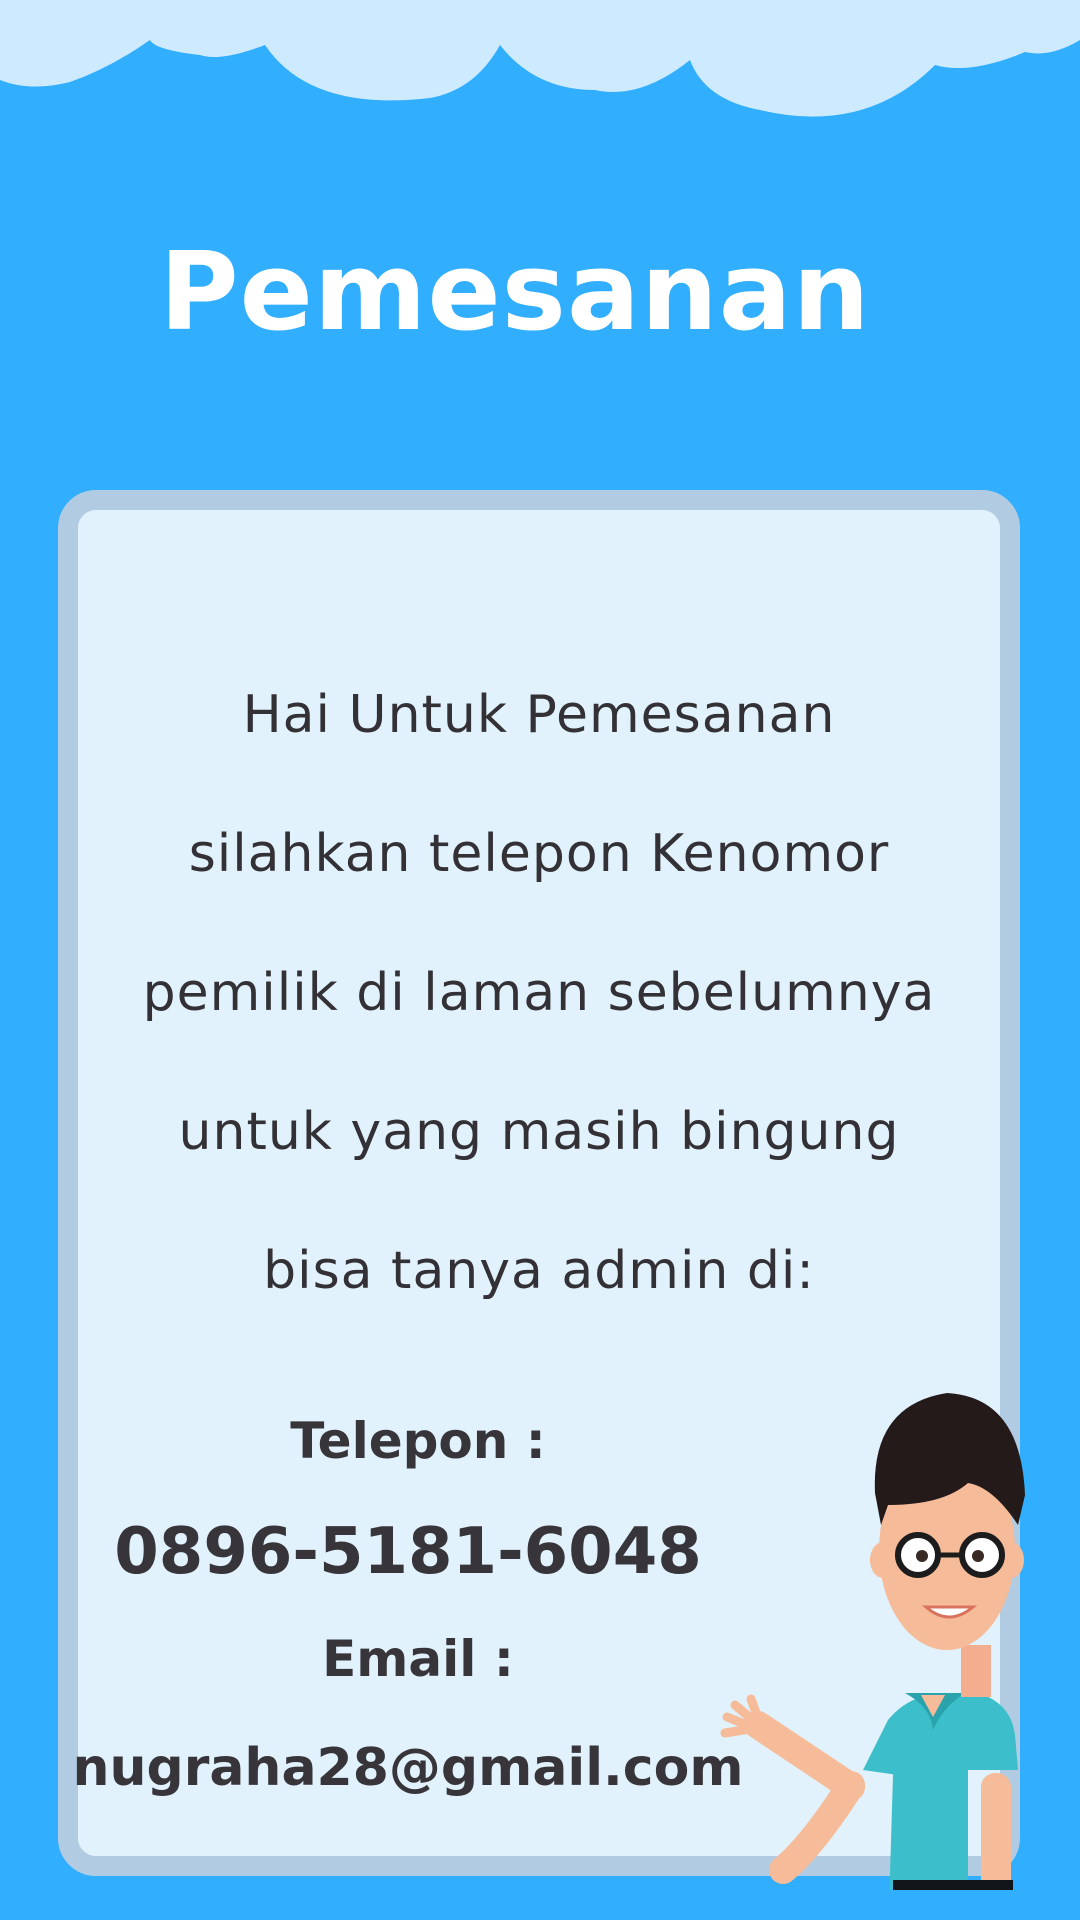 The height and width of the screenshot is (1920, 1080). Describe the element at coordinates (408, 1552) in the screenshot. I see `phone-number: 0896-5181-6048` at that location.